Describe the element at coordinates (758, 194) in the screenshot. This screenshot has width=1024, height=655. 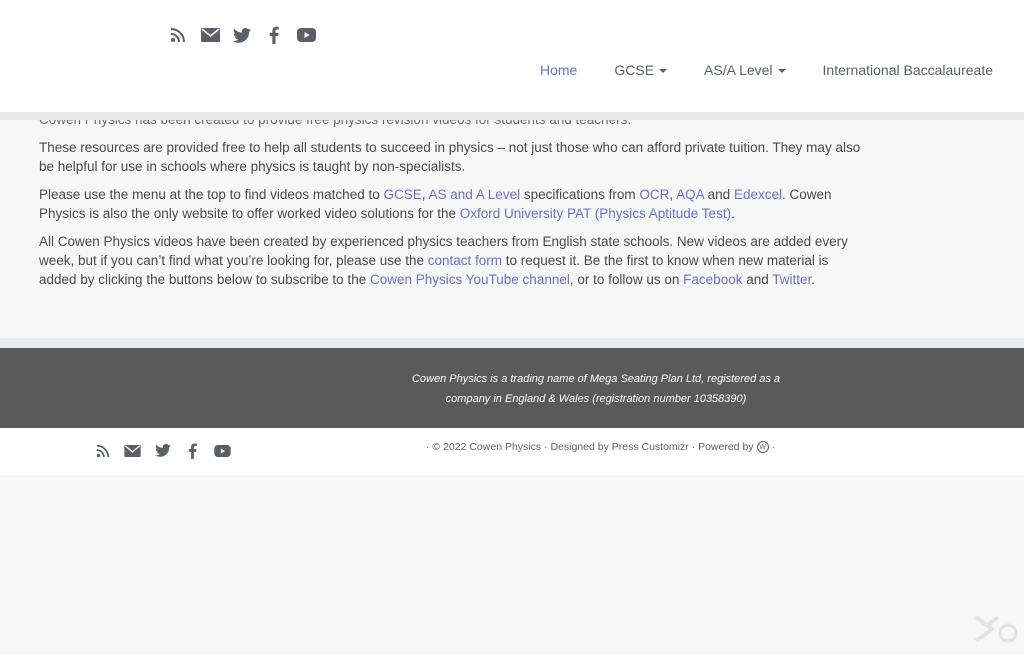
I see `edexcel-link: Edexcel` at that location.